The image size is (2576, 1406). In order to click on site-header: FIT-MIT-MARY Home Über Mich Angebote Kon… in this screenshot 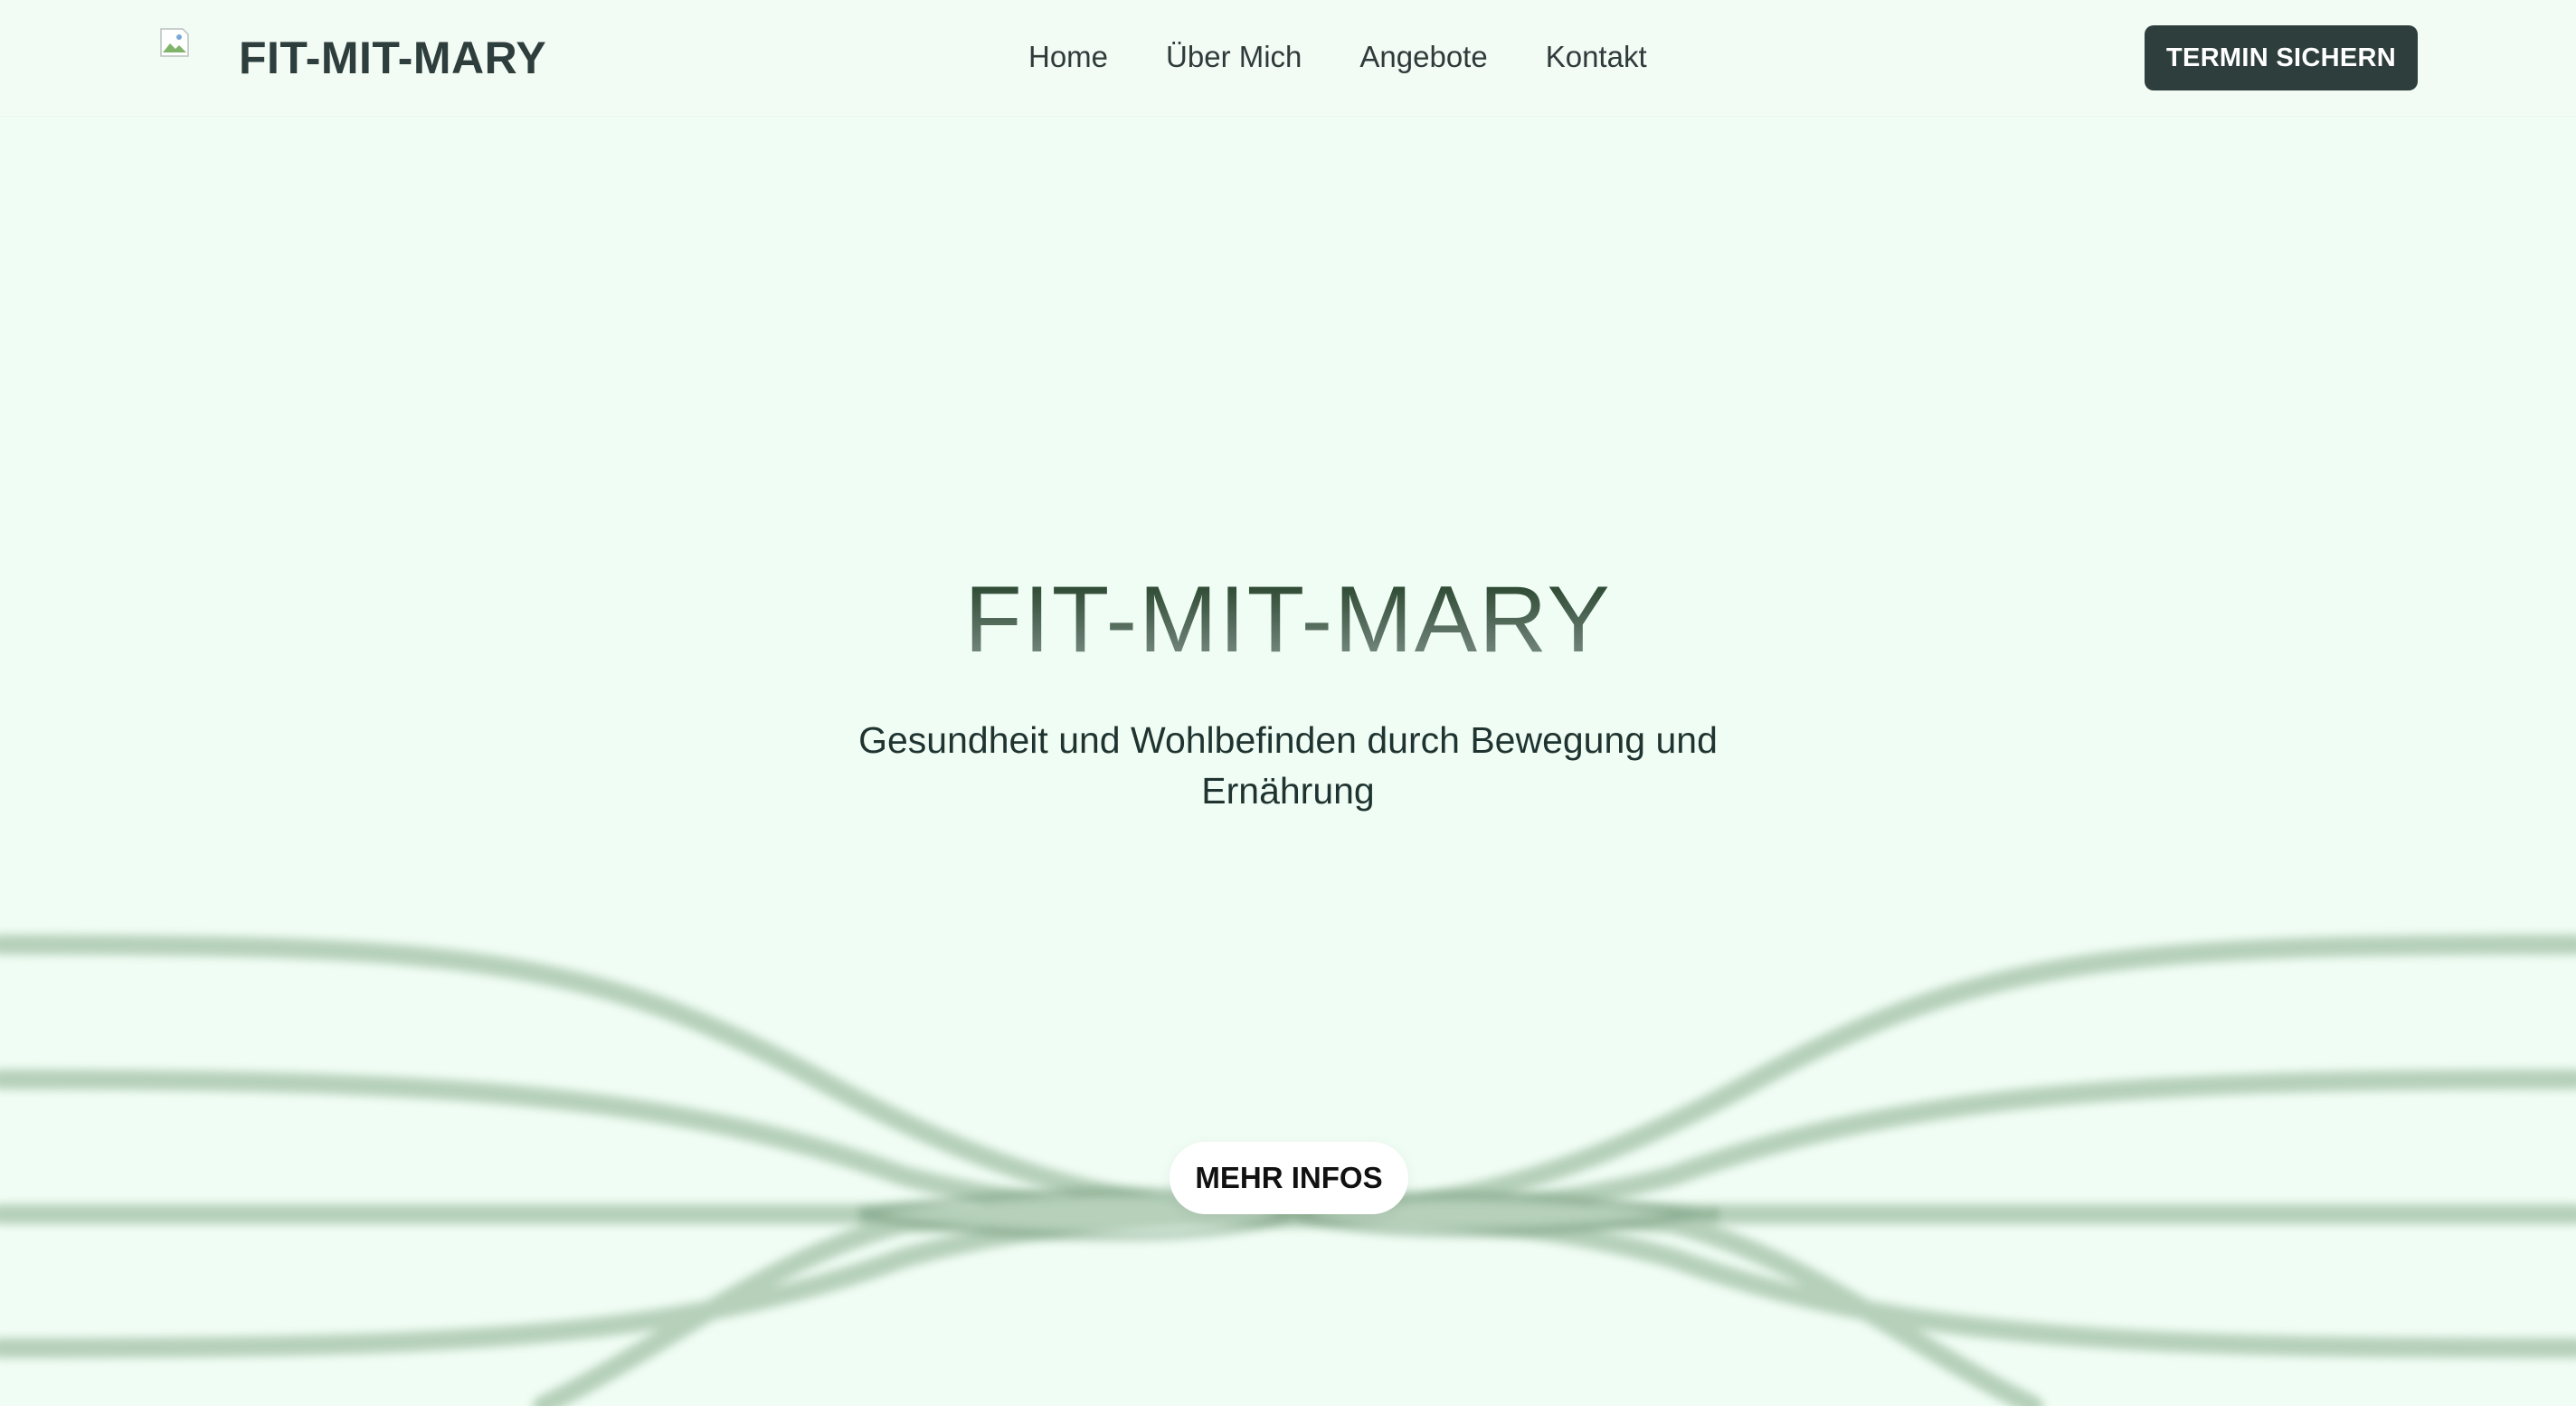, I will do `click(1288, 58)`.